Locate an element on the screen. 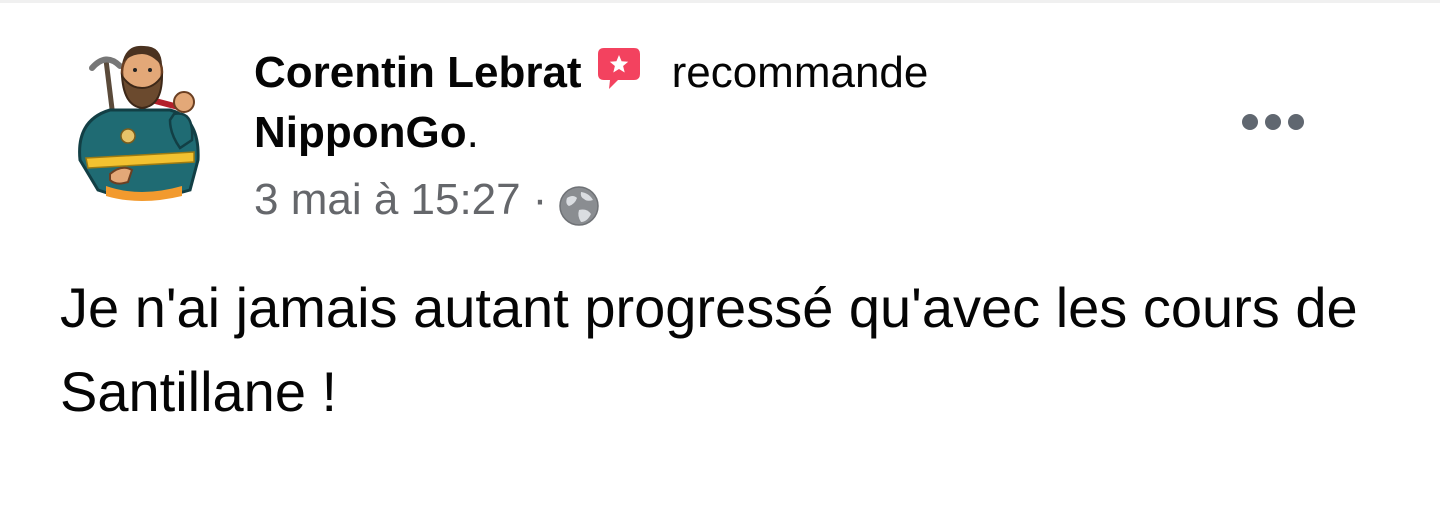  avatar is located at coordinates (140, 122).